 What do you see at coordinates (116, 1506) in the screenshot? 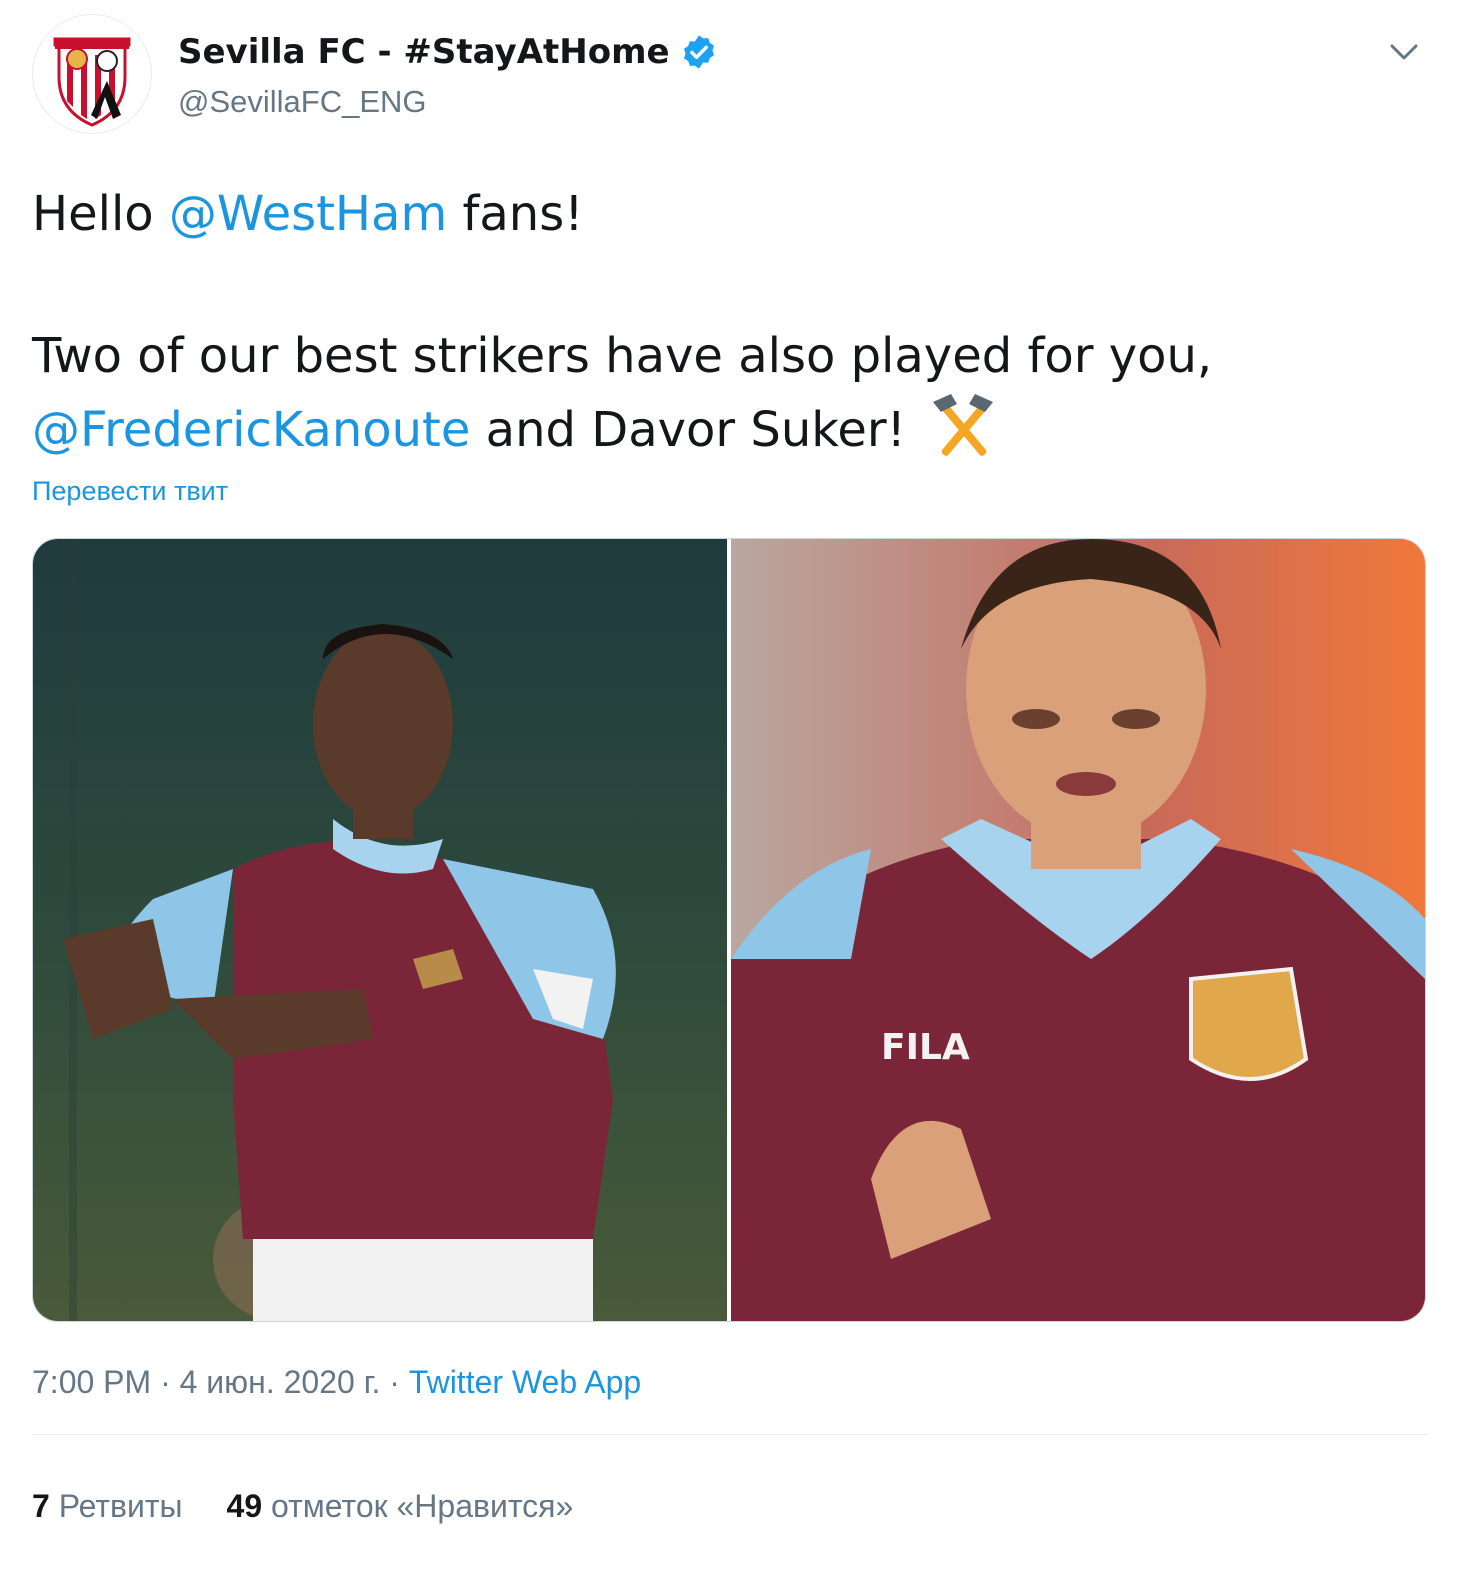
I see `retweets-label: Ретвиты` at bounding box center [116, 1506].